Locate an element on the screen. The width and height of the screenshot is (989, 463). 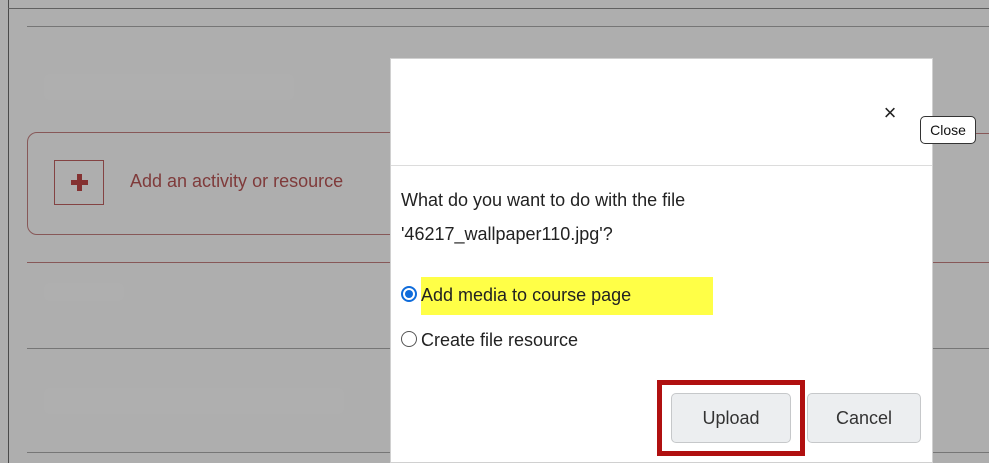
radio-button is located at coordinates (409, 339).